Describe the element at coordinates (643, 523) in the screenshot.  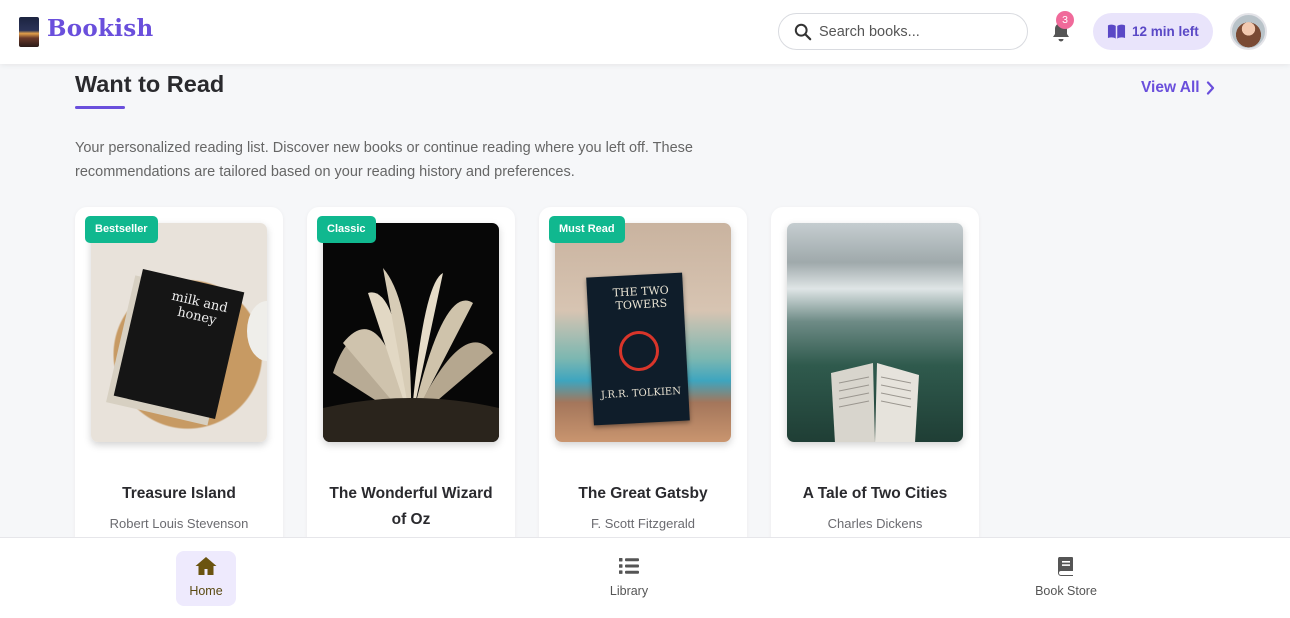
I see `book-author: F. Scott Fitzgerald` at that location.